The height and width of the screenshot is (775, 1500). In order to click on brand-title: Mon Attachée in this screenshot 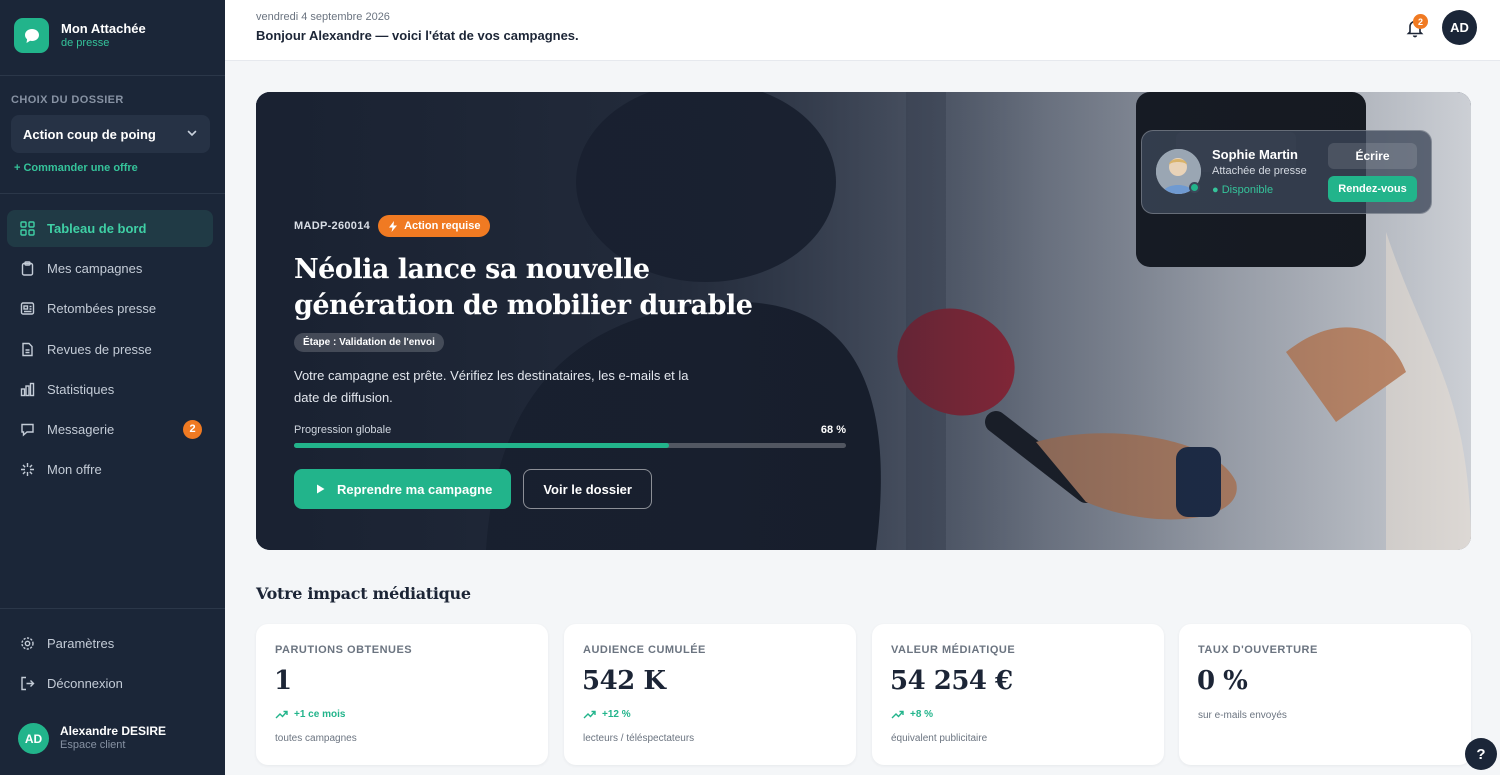, I will do `click(103, 29)`.